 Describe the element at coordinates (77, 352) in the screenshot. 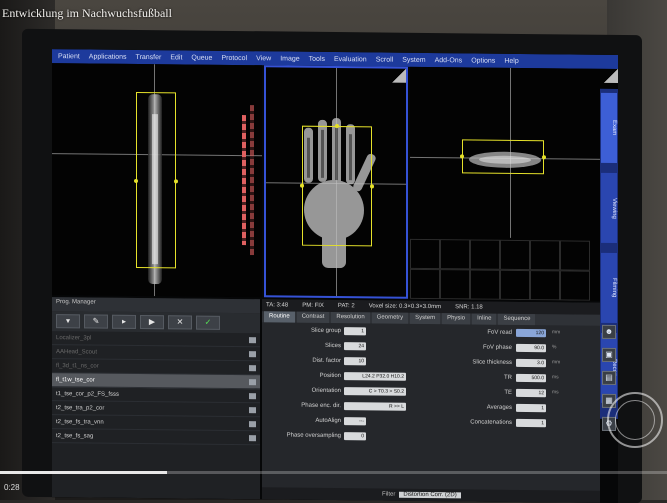

I see `program-label: AAHead_Scout` at that location.